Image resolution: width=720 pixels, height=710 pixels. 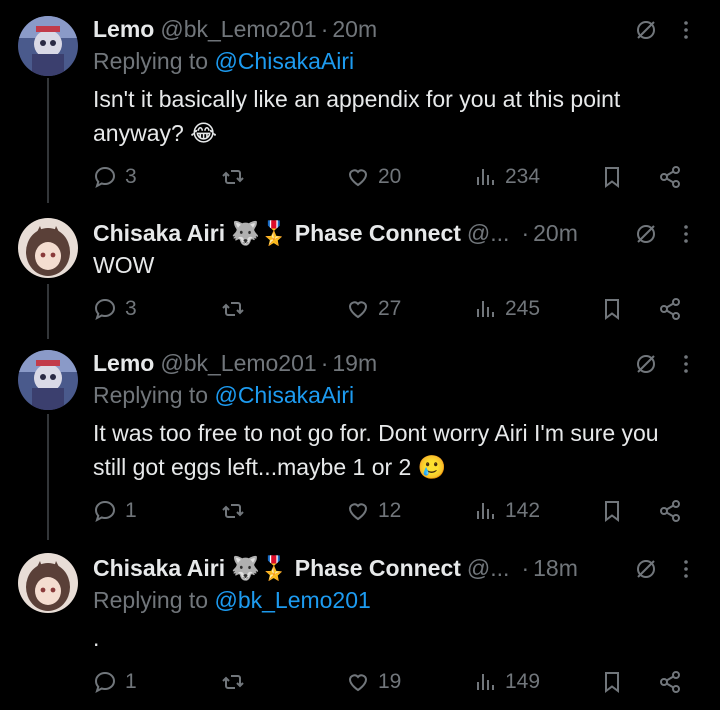 I want to click on like-count: 20, so click(x=390, y=176).